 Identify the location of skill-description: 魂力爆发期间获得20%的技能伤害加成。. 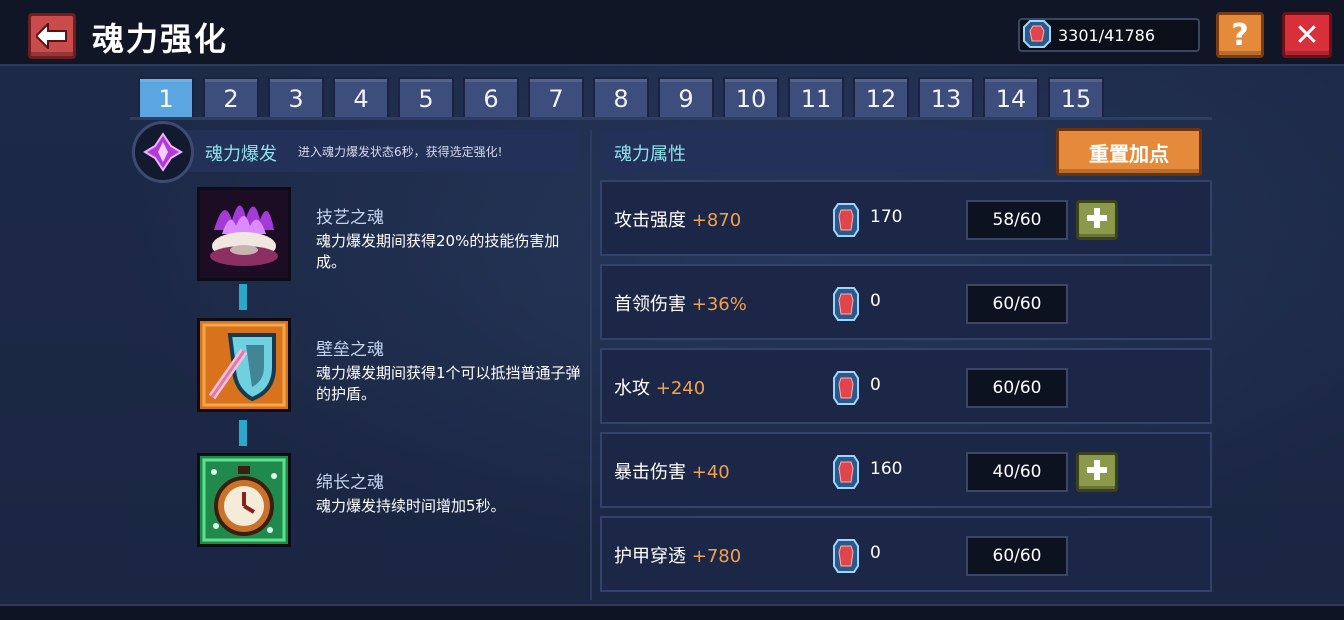
(438, 251).